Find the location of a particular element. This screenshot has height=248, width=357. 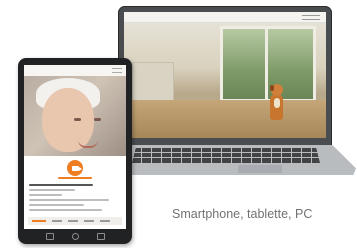

laptop-trackpad is located at coordinates (260, 169).